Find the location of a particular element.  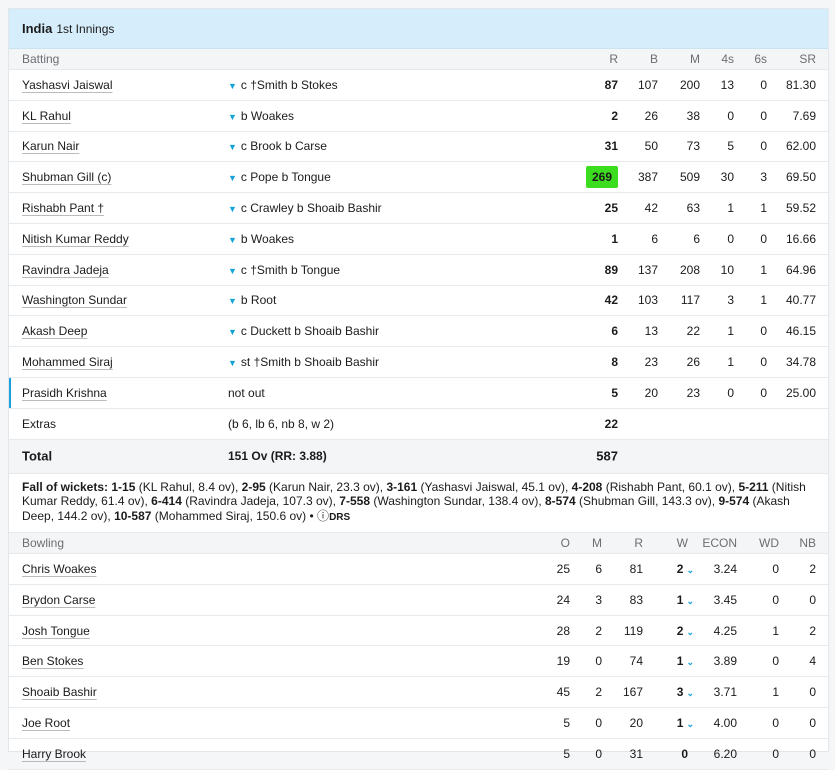

batter-name: Washington Sundar is located at coordinates (74, 300).